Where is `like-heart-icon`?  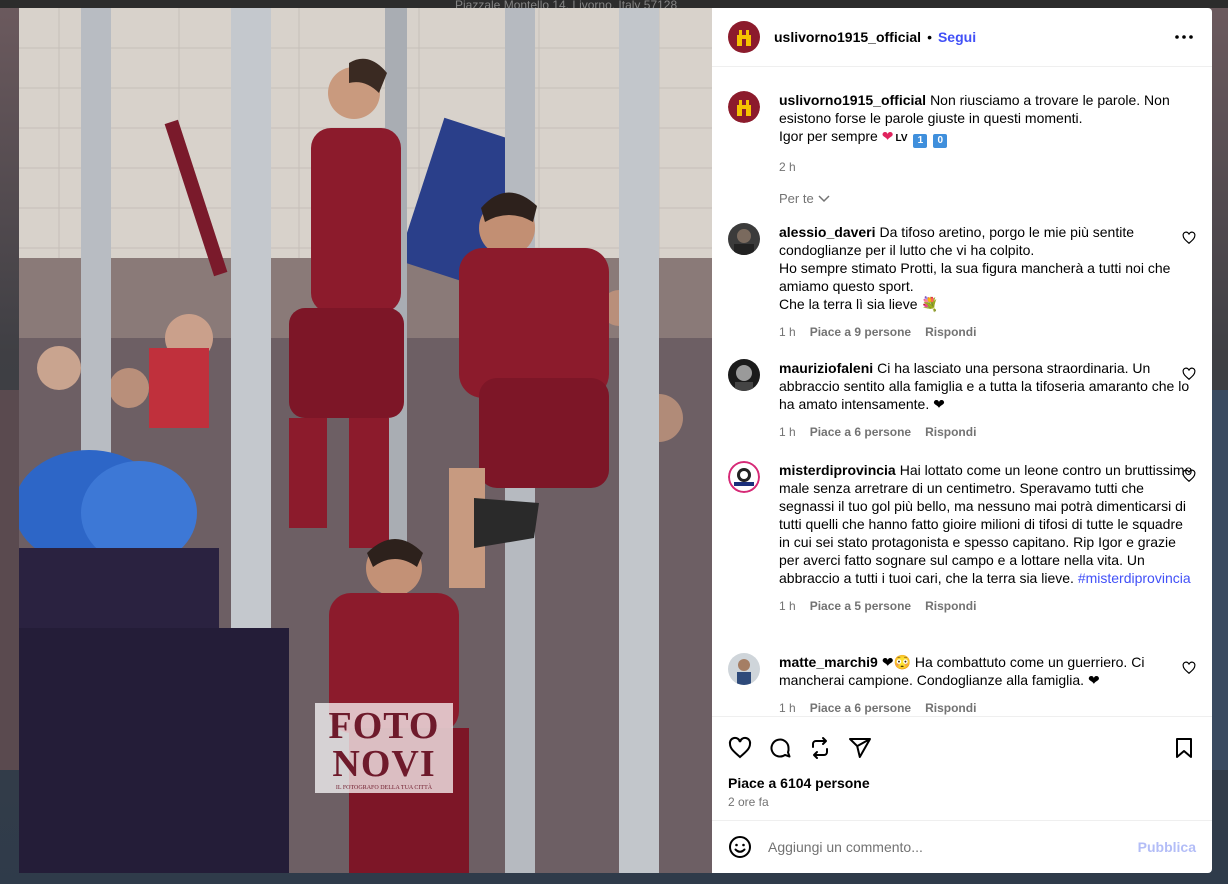
like-heart-icon is located at coordinates (740, 748).